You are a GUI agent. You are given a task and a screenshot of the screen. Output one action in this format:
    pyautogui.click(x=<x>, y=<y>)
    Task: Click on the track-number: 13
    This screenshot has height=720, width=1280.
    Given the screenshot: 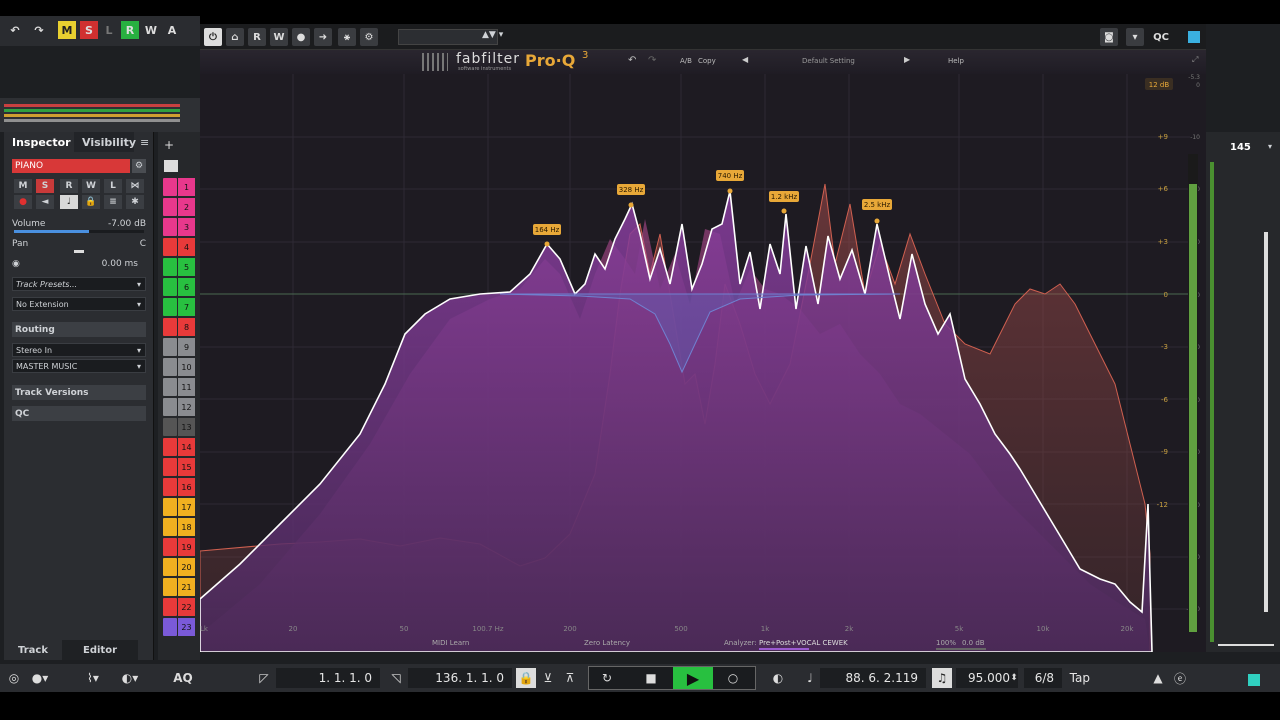 What is the action you would take?
    pyautogui.click(x=186, y=427)
    